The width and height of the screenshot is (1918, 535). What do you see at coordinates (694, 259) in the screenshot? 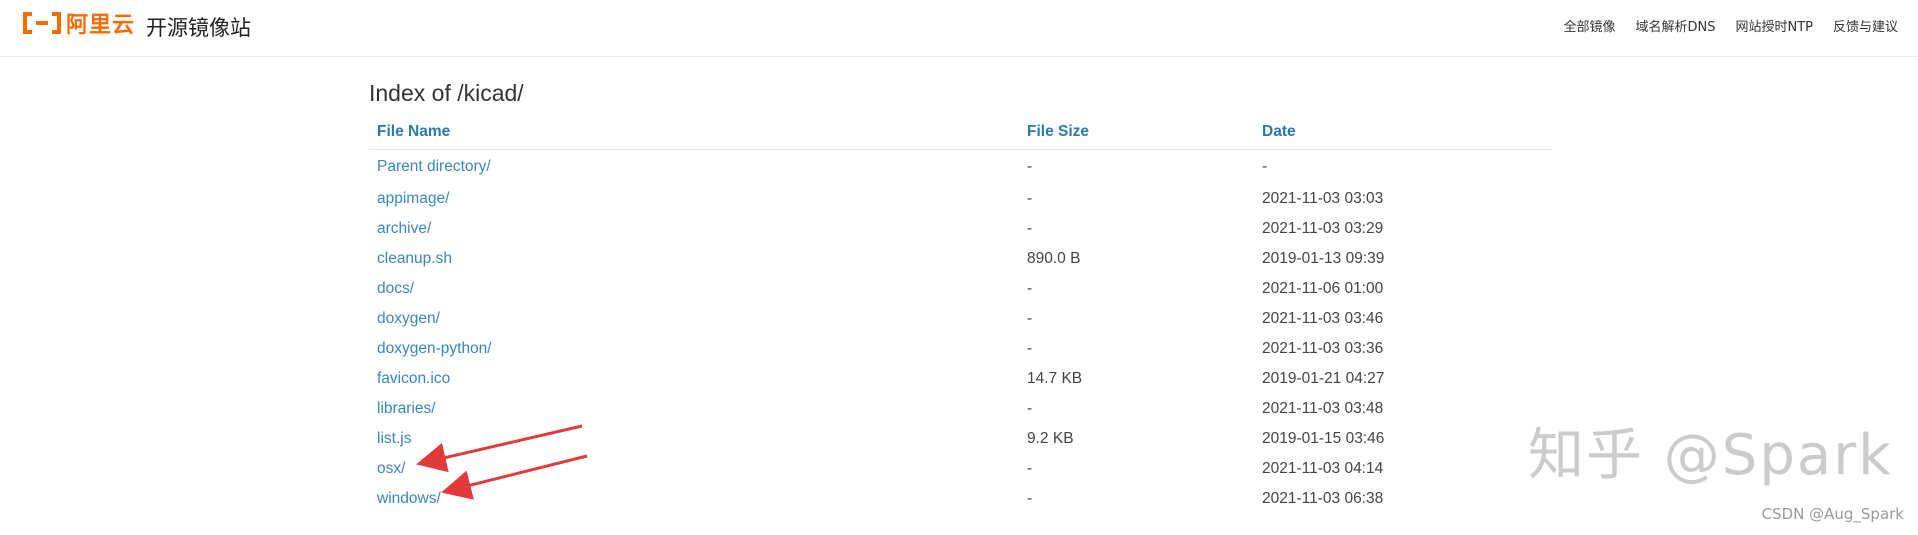
I see `file-name-cell: cleanup.sh` at bounding box center [694, 259].